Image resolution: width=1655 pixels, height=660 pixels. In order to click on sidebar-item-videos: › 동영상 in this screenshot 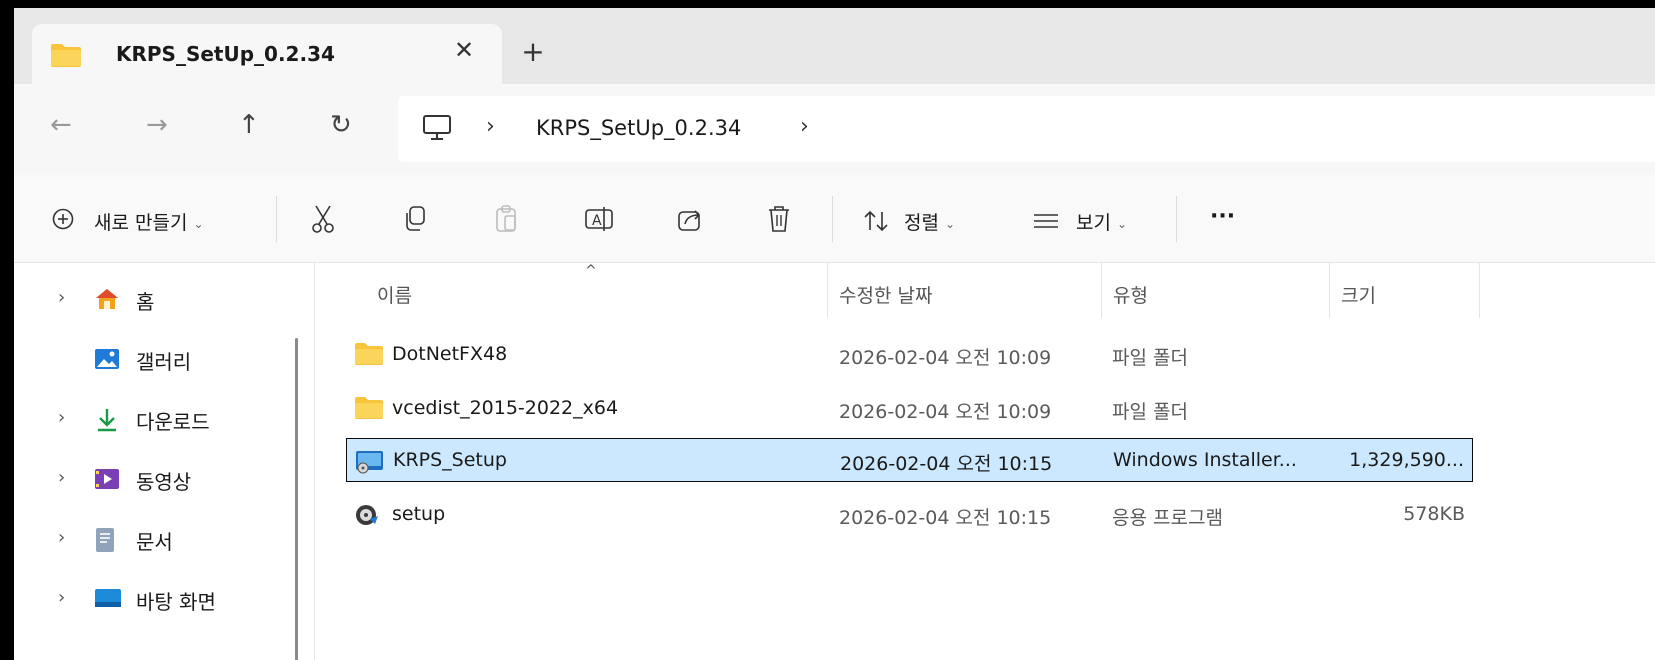, I will do `click(154, 480)`.